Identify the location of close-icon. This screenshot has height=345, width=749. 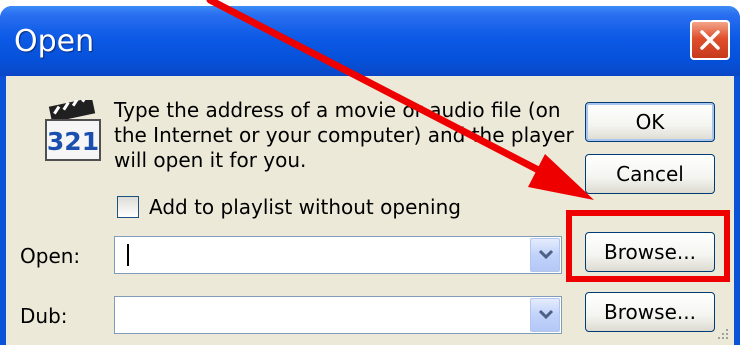
(710, 40).